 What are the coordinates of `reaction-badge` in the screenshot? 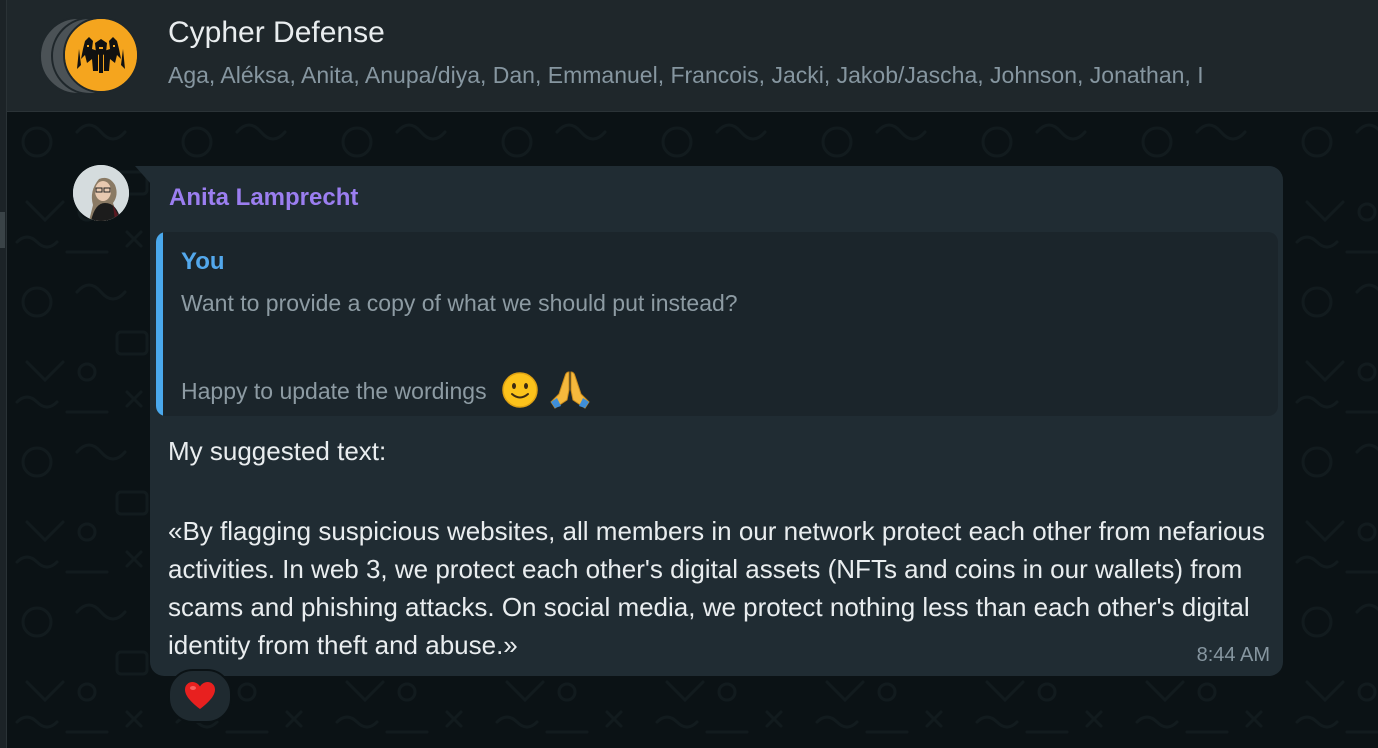 It's located at (200, 696).